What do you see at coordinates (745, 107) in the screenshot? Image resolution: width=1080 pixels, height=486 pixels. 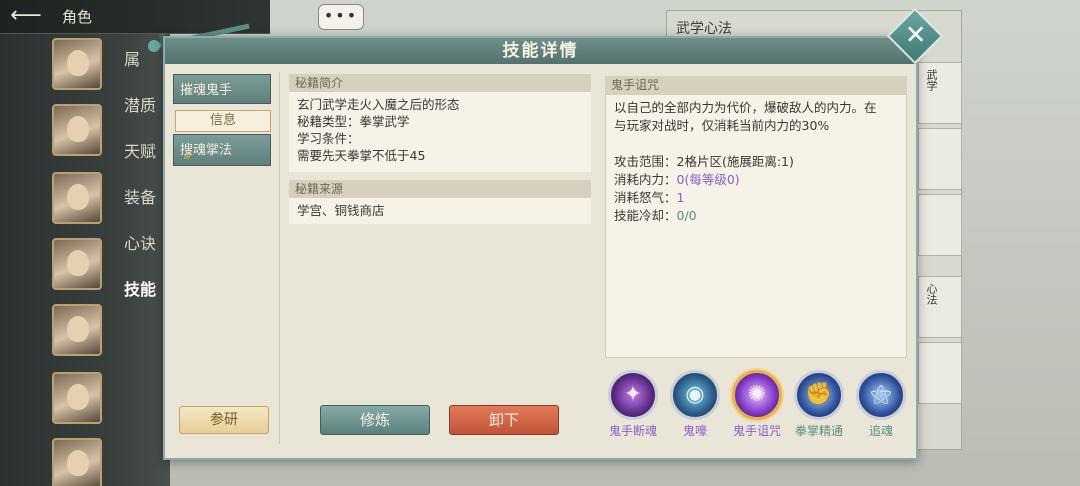 I see `skill-desc-line: 以自己的全部内力为代价，爆破敌人的内力。在` at bounding box center [745, 107].